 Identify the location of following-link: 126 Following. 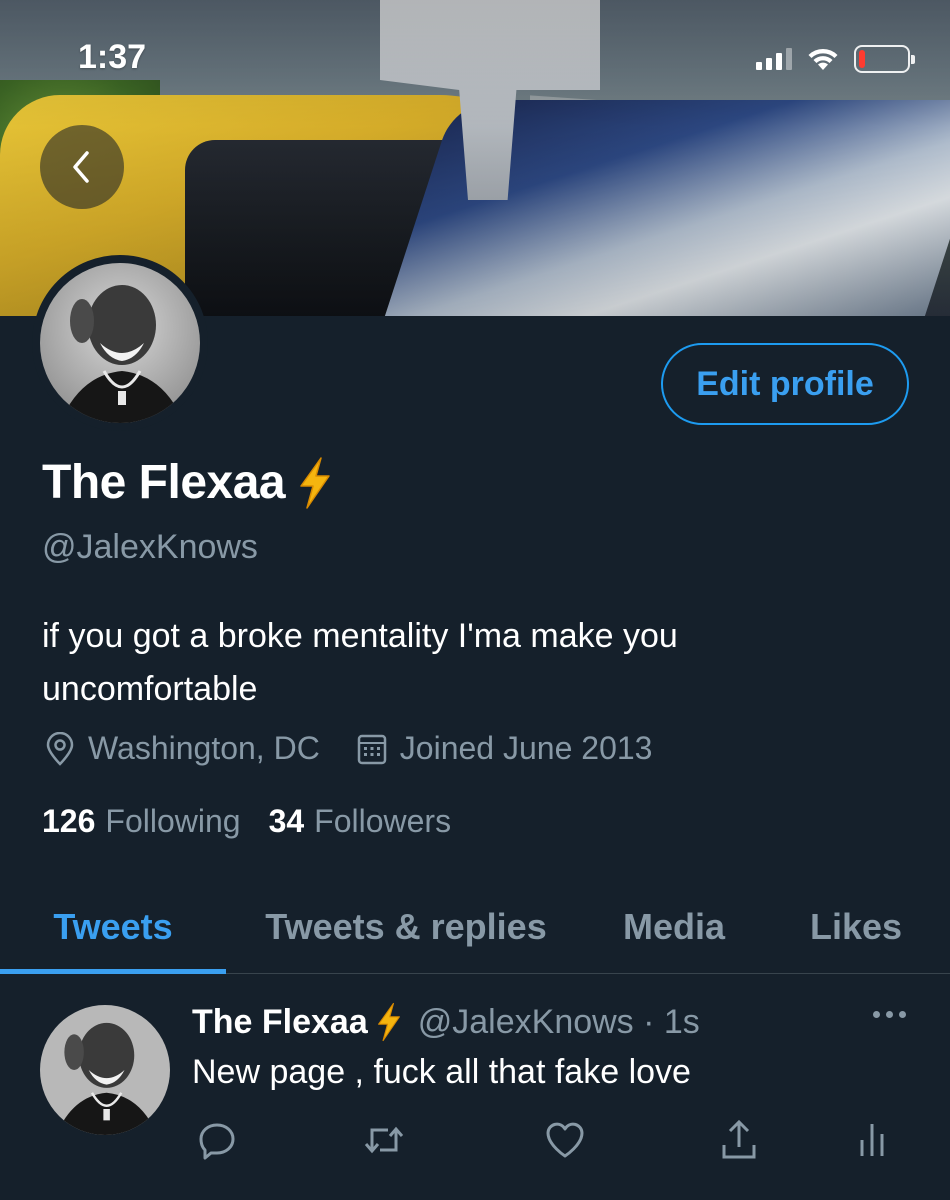
(141, 821).